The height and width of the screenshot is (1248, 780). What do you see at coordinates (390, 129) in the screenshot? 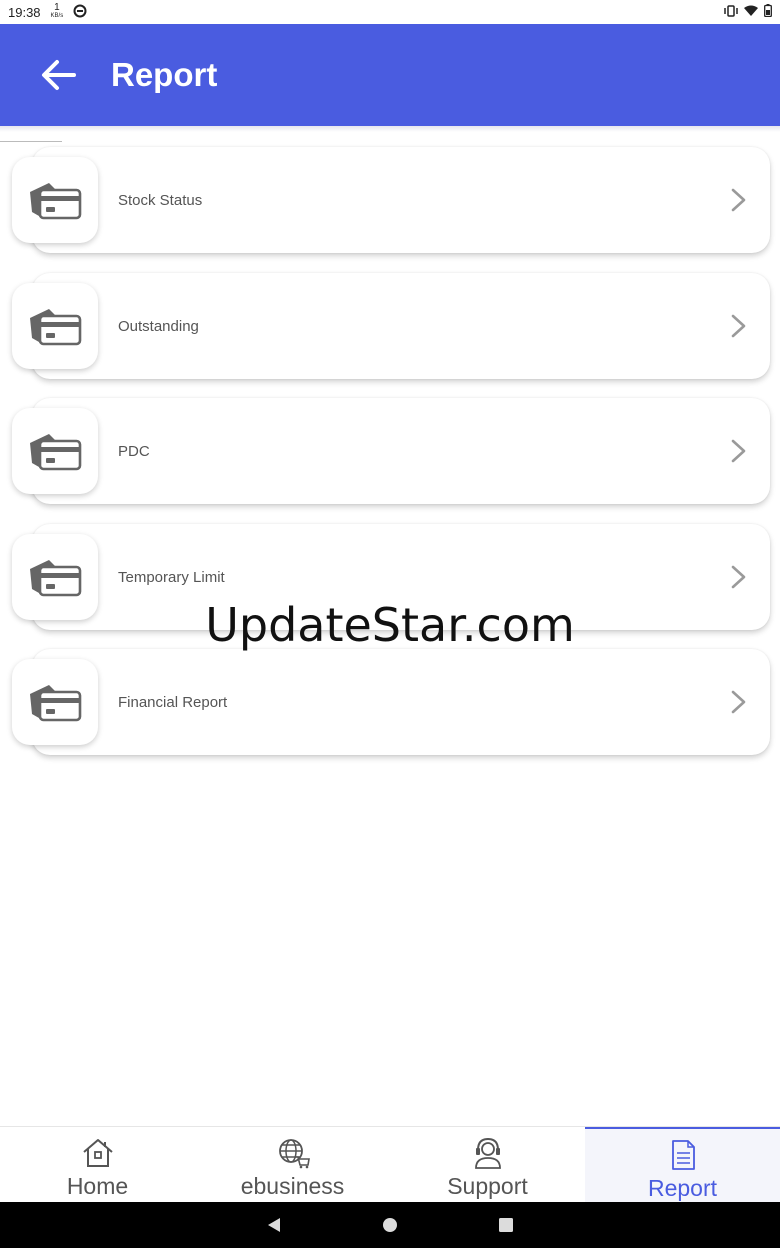
I see `app-bar-shadow` at bounding box center [390, 129].